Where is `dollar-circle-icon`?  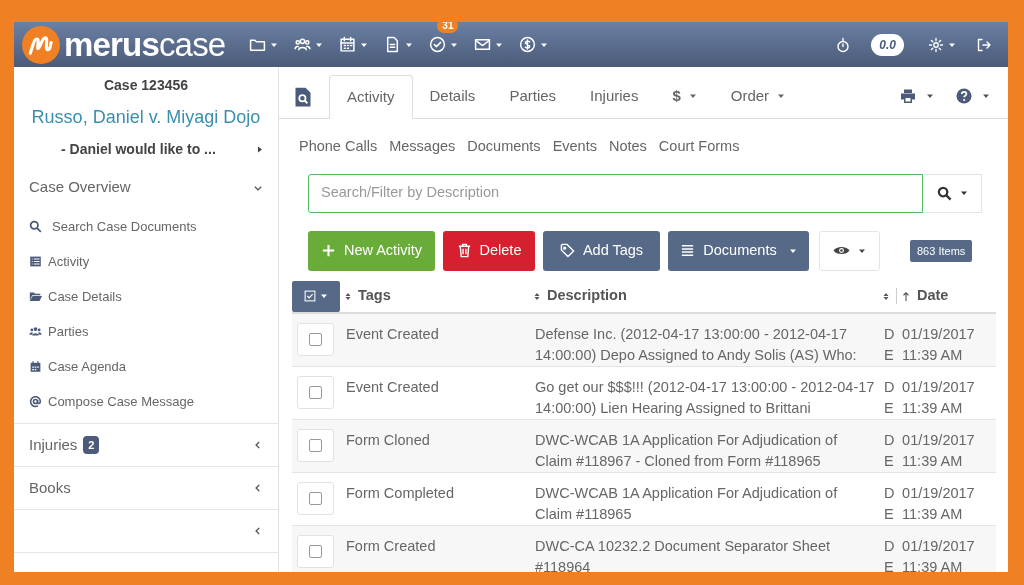 dollar-circle-icon is located at coordinates (528, 44).